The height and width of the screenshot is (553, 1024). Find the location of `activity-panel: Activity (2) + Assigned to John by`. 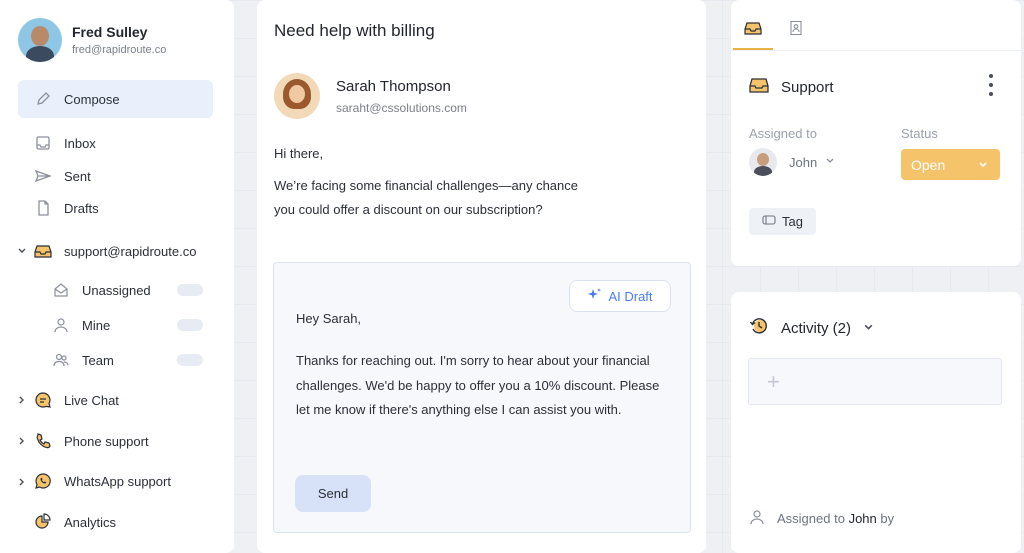

activity-panel: Activity (2) + Assigned to John by is located at coordinates (876, 422).